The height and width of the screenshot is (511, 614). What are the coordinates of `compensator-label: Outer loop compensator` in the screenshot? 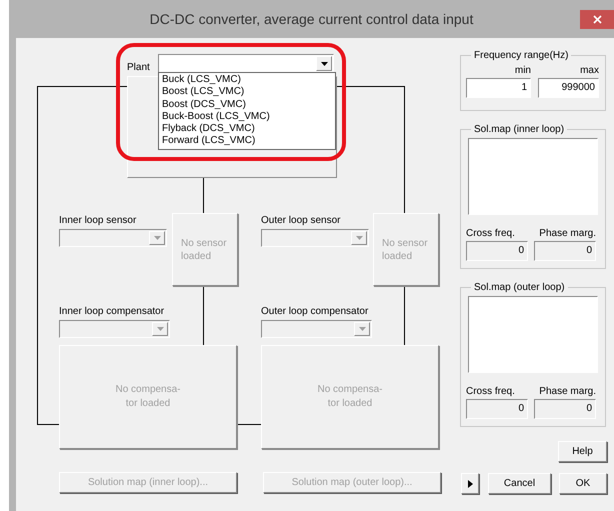 It's located at (314, 312).